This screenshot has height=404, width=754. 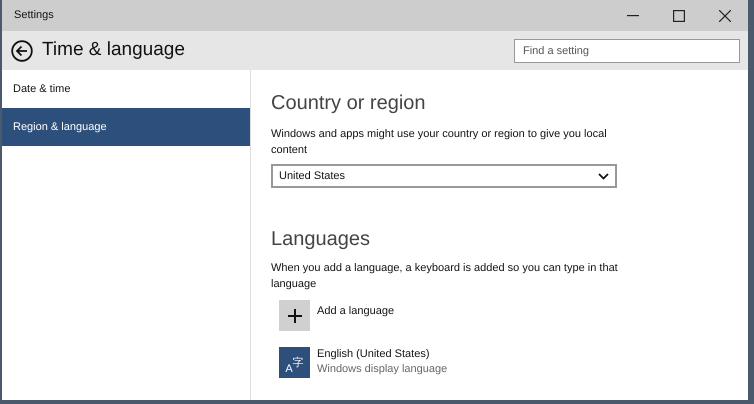 What do you see at coordinates (627, 50) in the screenshot?
I see `search-field: Find a setting` at bounding box center [627, 50].